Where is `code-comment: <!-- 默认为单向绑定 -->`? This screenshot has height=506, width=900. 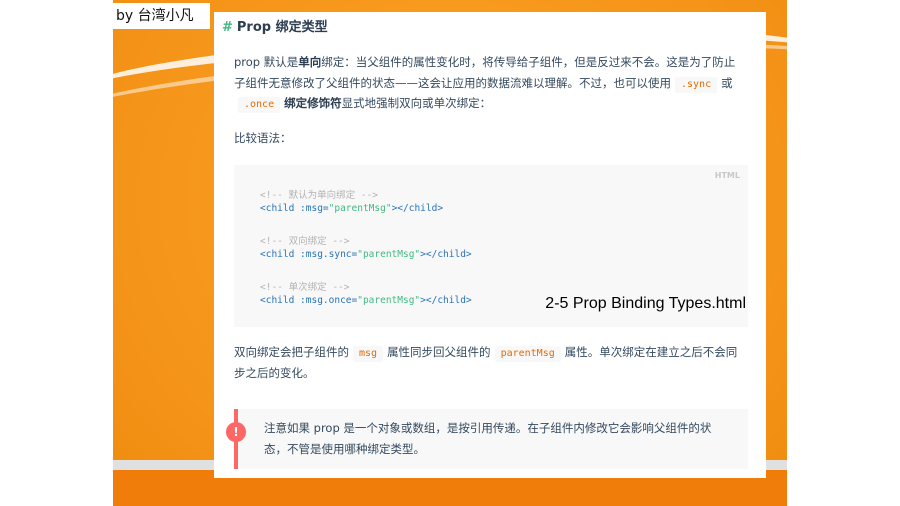 code-comment: <!-- 默认为单向绑定 --> is located at coordinates (319, 195).